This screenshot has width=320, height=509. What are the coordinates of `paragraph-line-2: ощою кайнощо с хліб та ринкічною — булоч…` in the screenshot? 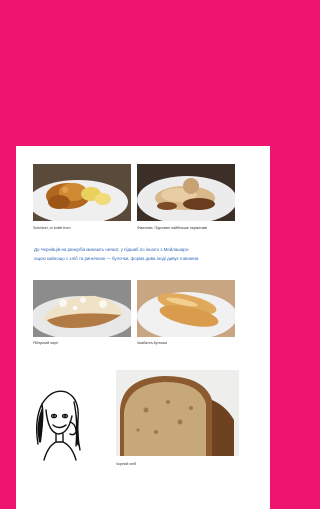 It's located at (116, 258).